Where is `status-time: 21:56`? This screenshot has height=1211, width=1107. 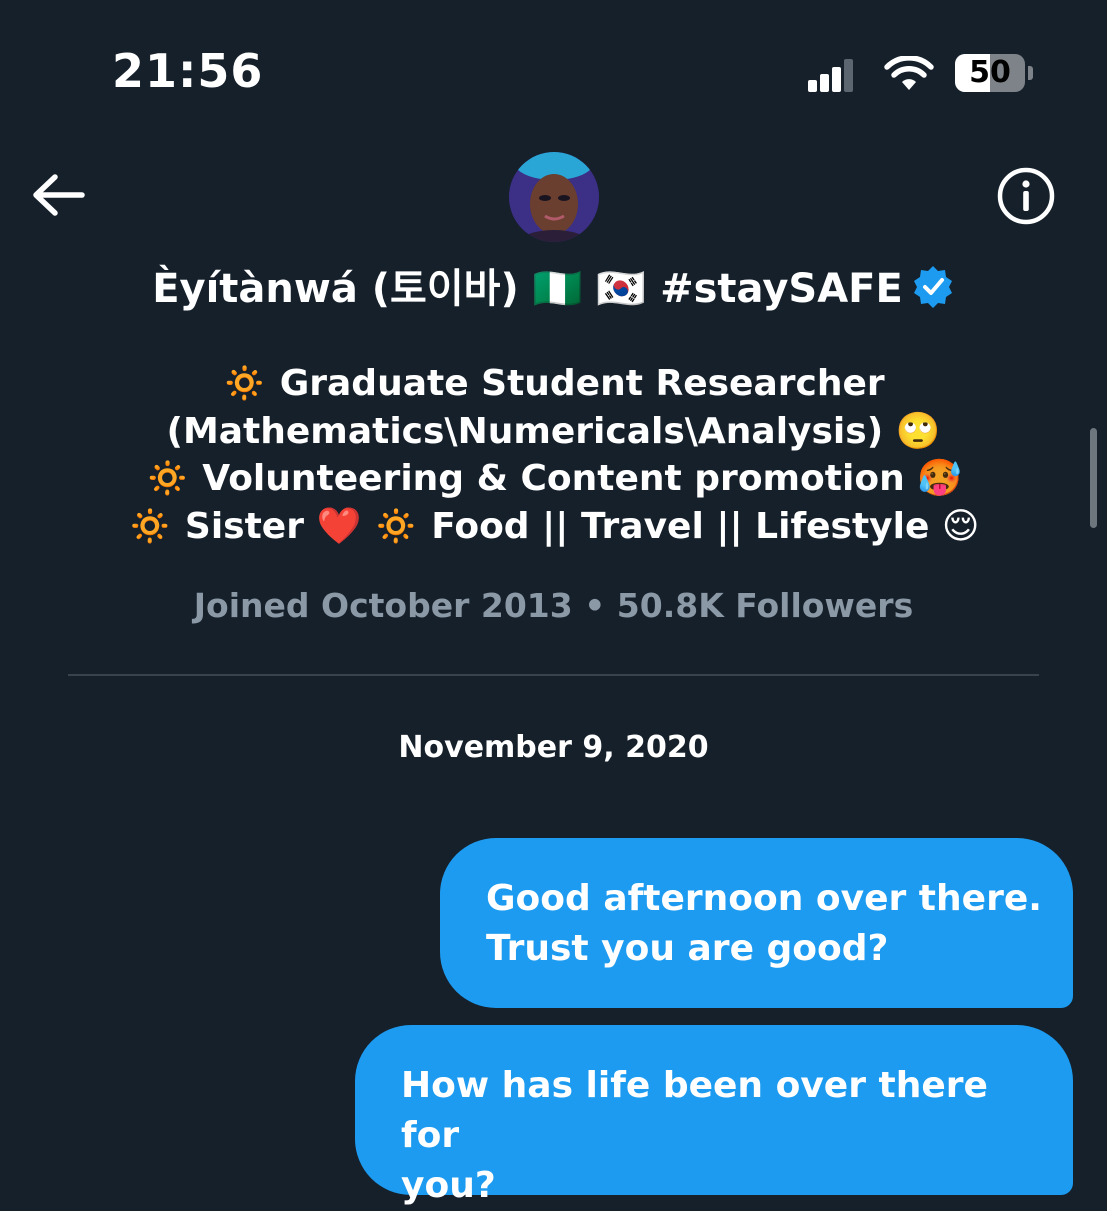 status-time: 21:56 is located at coordinates (188, 71).